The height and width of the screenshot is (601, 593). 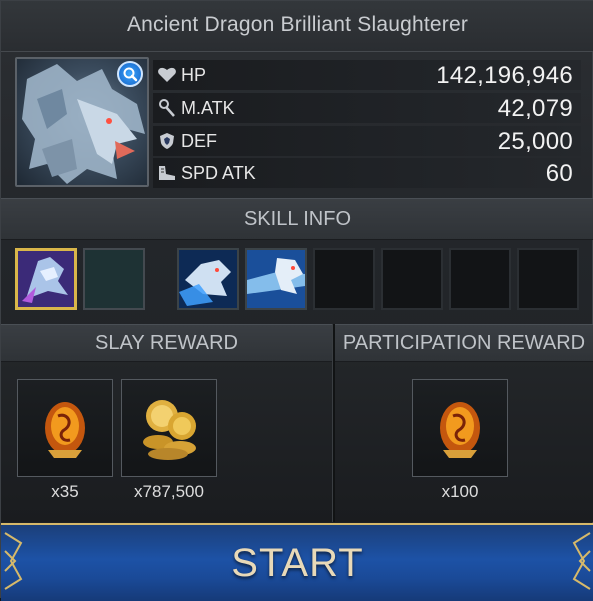 What do you see at coordinates (535, 141) in the screenshot?
I see `stat-value: 25,000` at bounding box center [535, 141].